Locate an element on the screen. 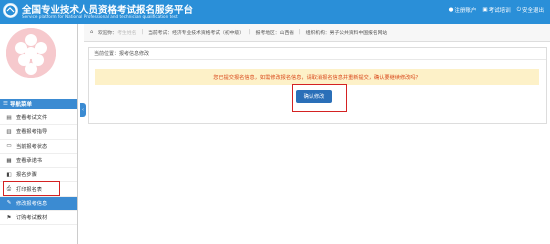 This screenshot has height=244, width=550. sidebar-item-exam-files: ▤ 查看考试文件 is located at coordinates (38, 118).